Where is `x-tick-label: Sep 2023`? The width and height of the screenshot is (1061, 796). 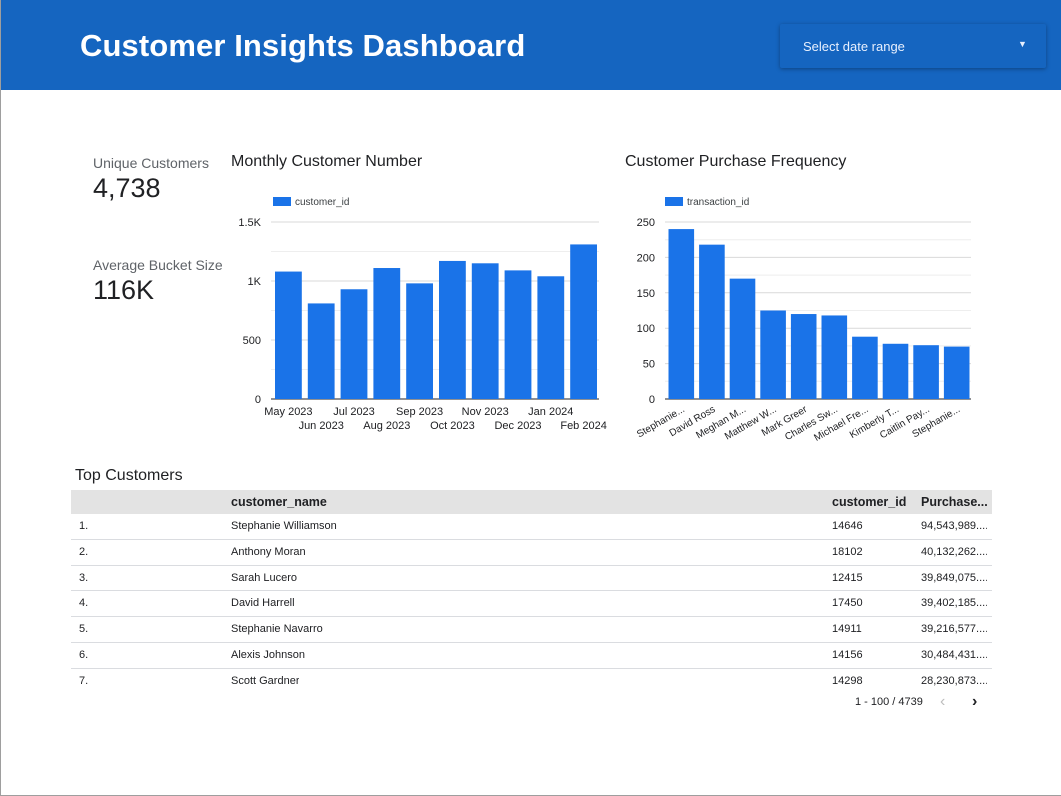 x-tick-label: Sep 2023 is located at coordinates (419, 412).